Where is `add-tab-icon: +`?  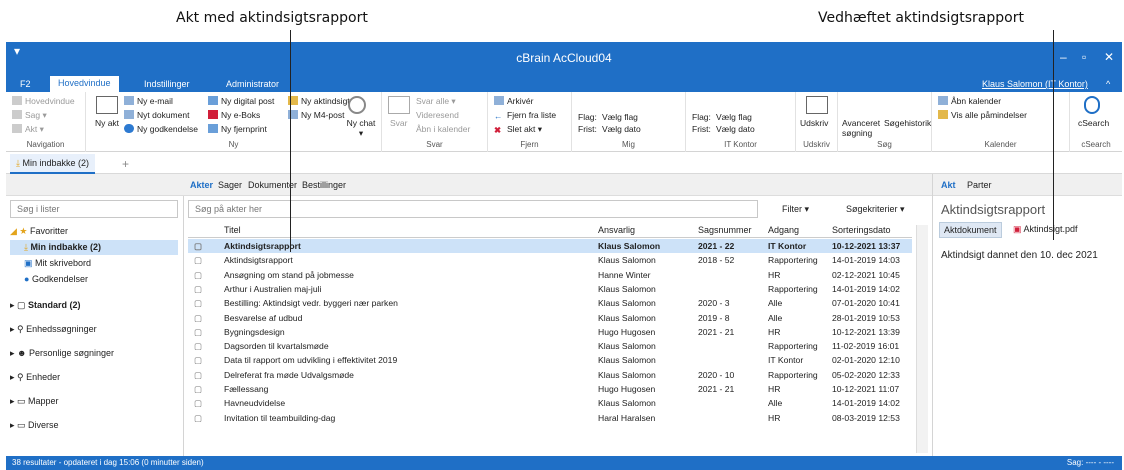
add-tab-icon: + is located at coordinates (125, 164).